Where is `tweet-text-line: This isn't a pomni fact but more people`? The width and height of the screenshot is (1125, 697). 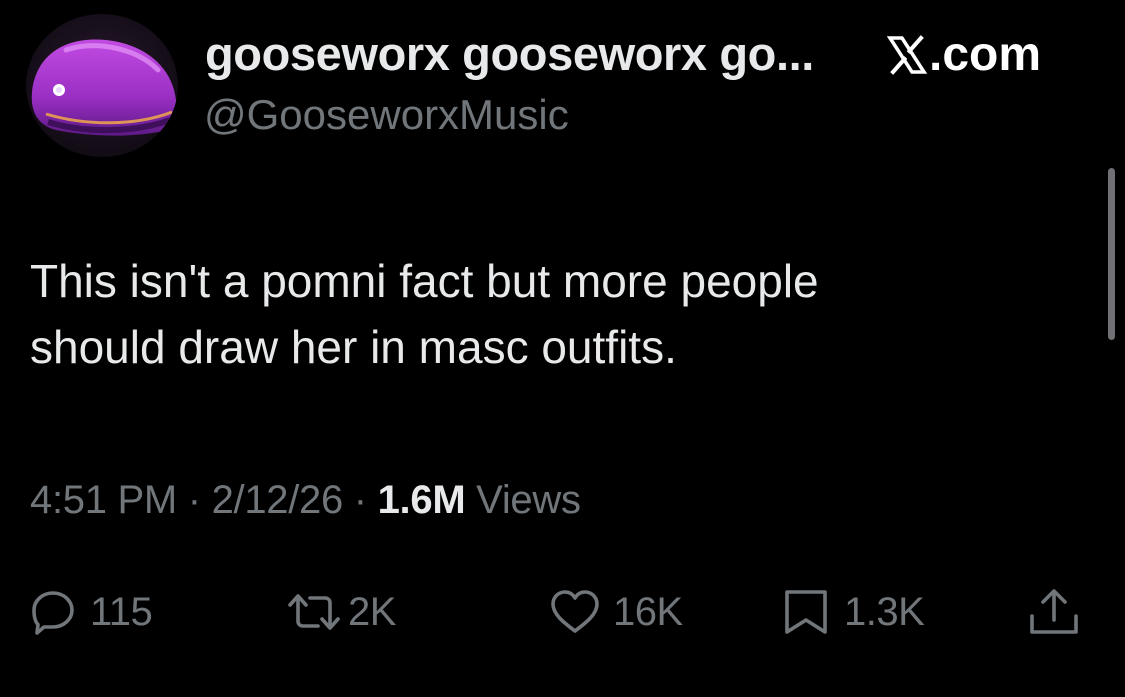
tweet-text-line: This isn't a pomni fact but more people is located at coordinates (424, 281).